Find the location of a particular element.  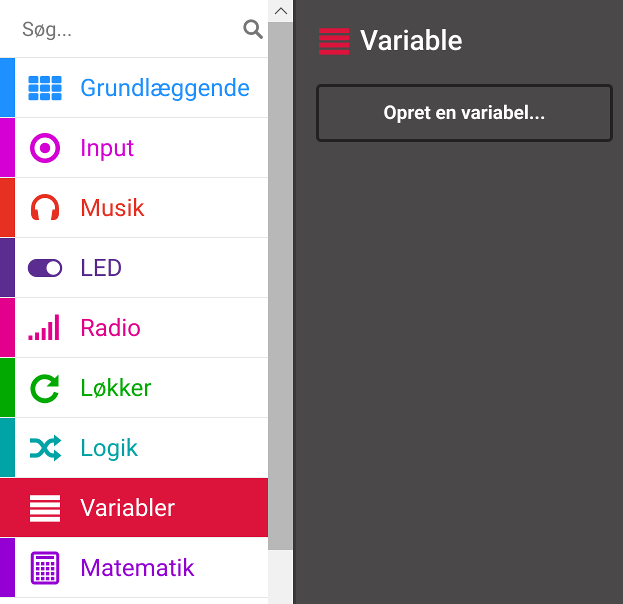

category-item: Radio is located at coordinates (134, 328).